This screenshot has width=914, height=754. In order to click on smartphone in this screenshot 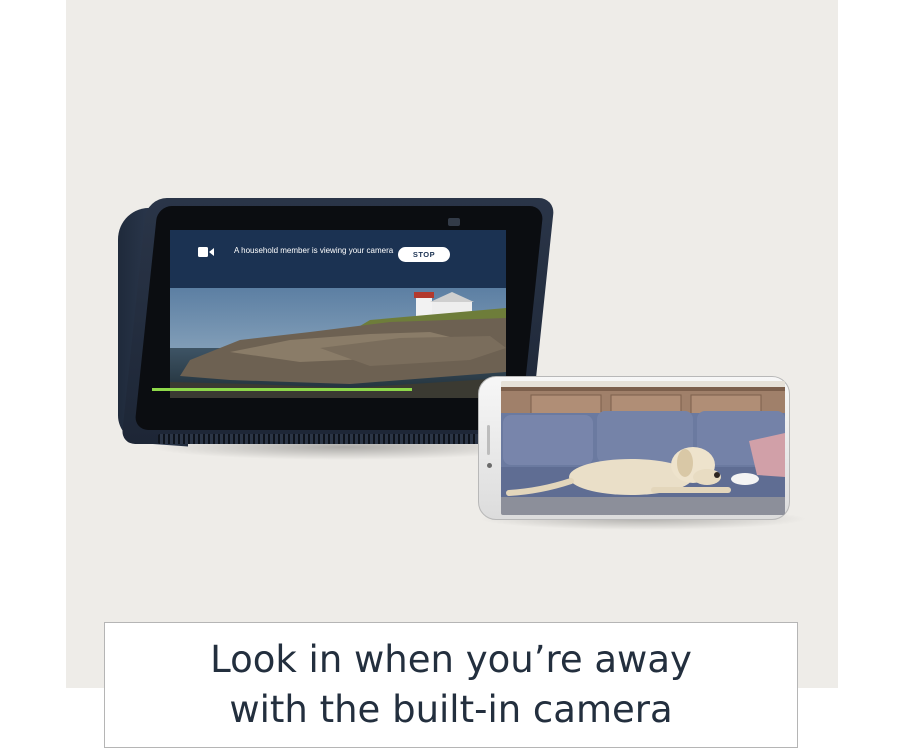, I will do `click(634, 448)`.